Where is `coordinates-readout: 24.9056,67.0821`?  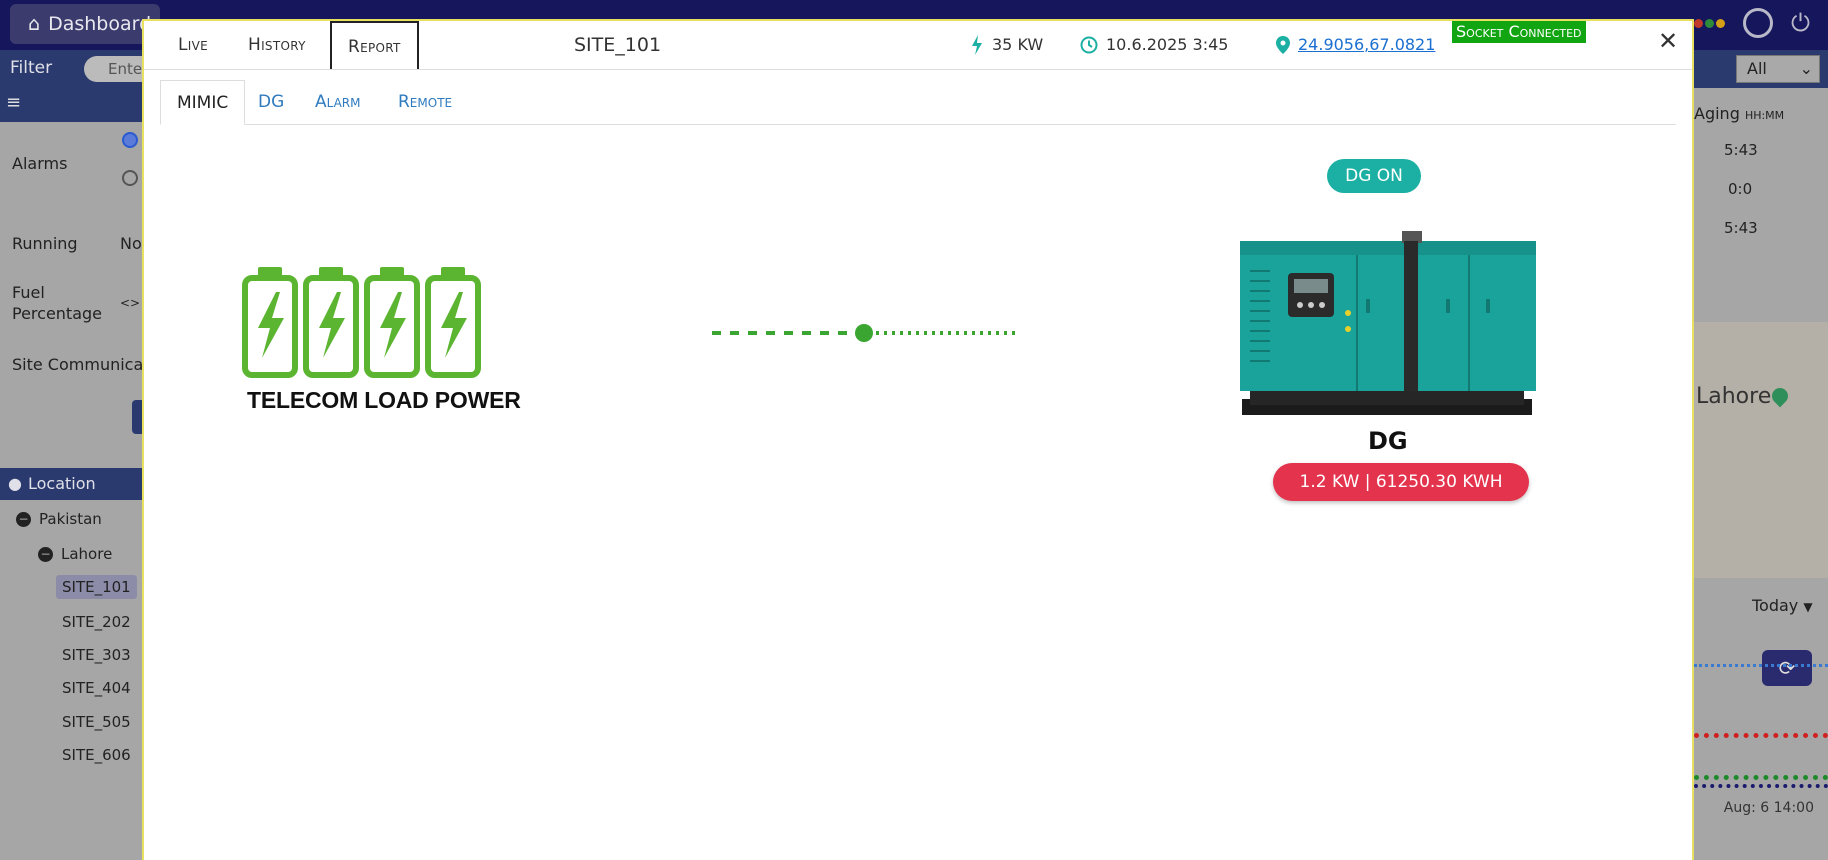 coordinates-readout: 24.9056,67.0821 is located at coordinates (1355, 45).